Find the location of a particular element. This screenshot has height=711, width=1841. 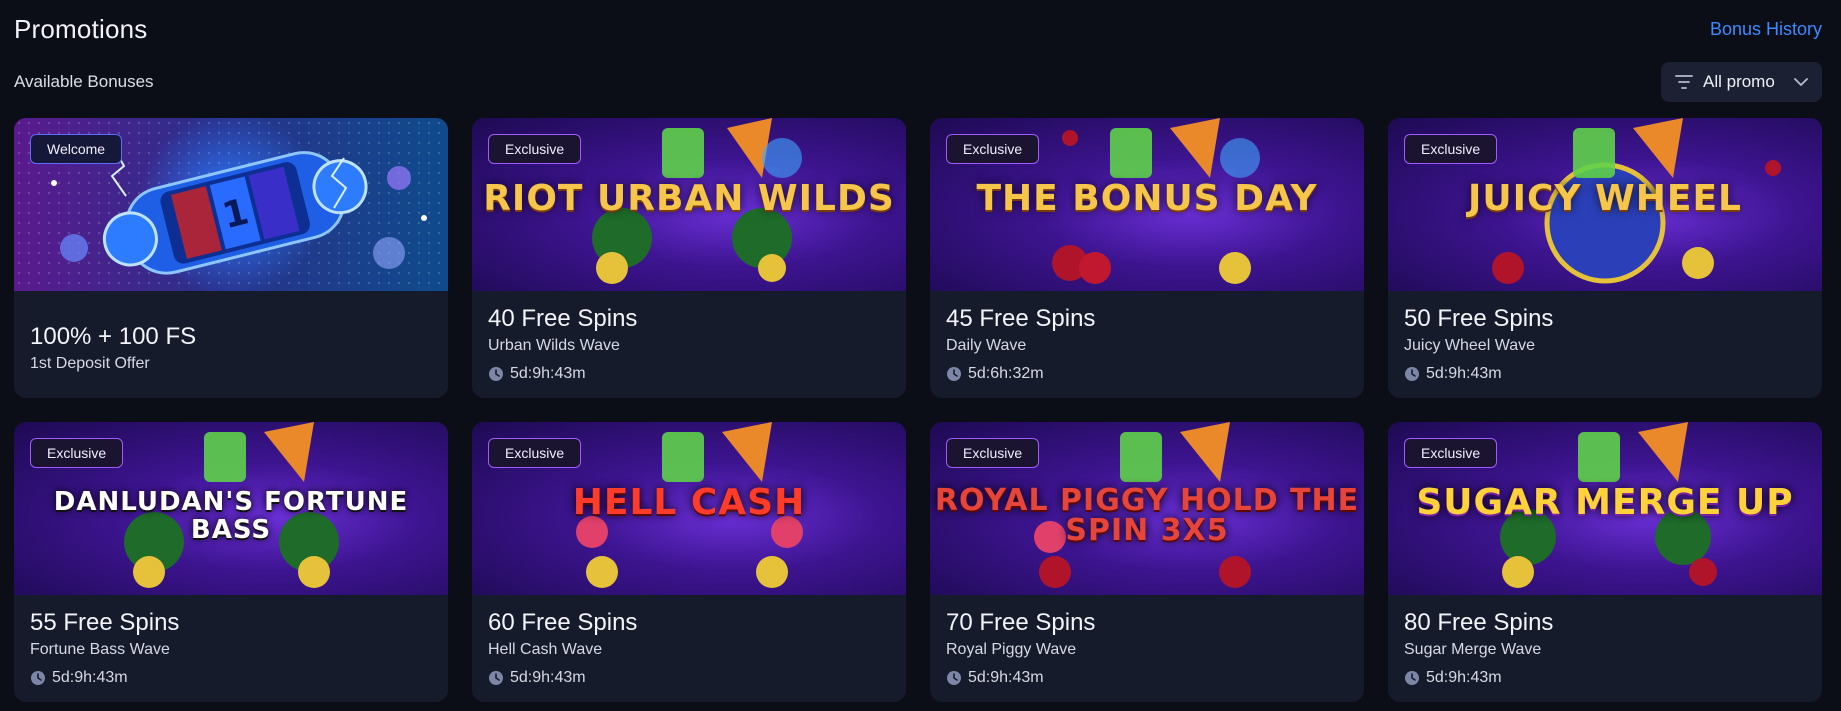

filter-icon is located at coordinates (1684, 82).